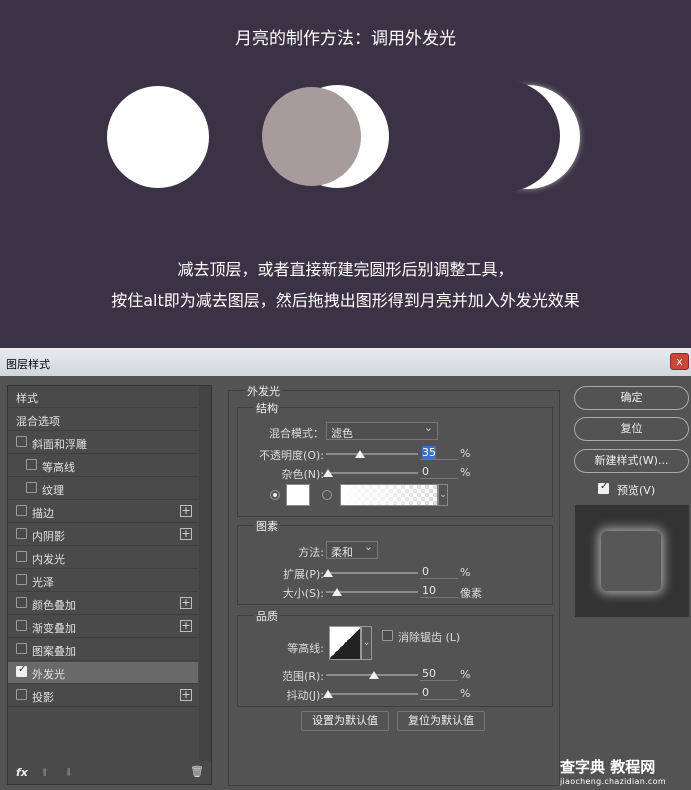 The height and width of the screenshot is (790, 691). Describe the element at coordinates (345, 721) in the screenshot. I see `set-default-button: 设置为默认值` at that location.